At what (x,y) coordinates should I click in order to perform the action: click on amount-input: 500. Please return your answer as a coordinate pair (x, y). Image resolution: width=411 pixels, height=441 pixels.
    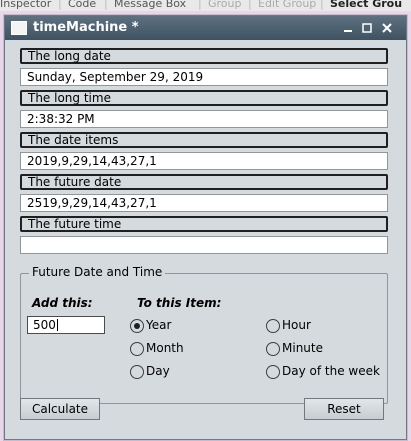
    Looking at the image, I should click on (66, 325).